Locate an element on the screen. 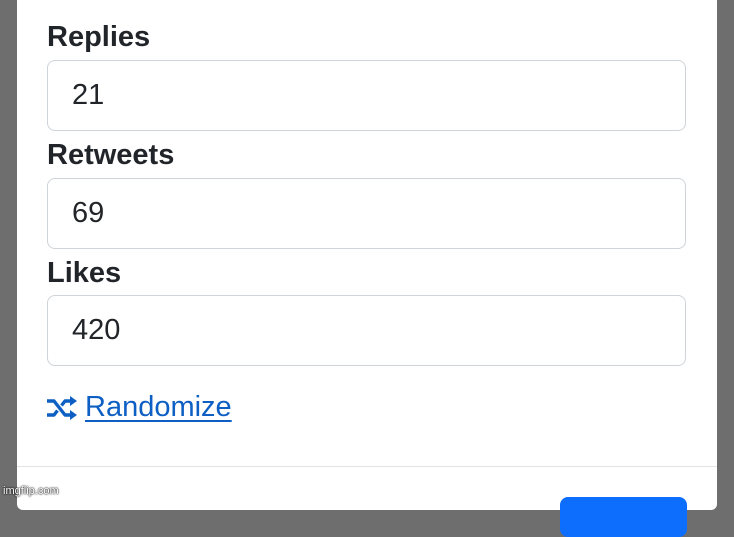 Image resolution: width=734 pixels, height=537 pixels. replies-input is located at coordinates (366, 95).